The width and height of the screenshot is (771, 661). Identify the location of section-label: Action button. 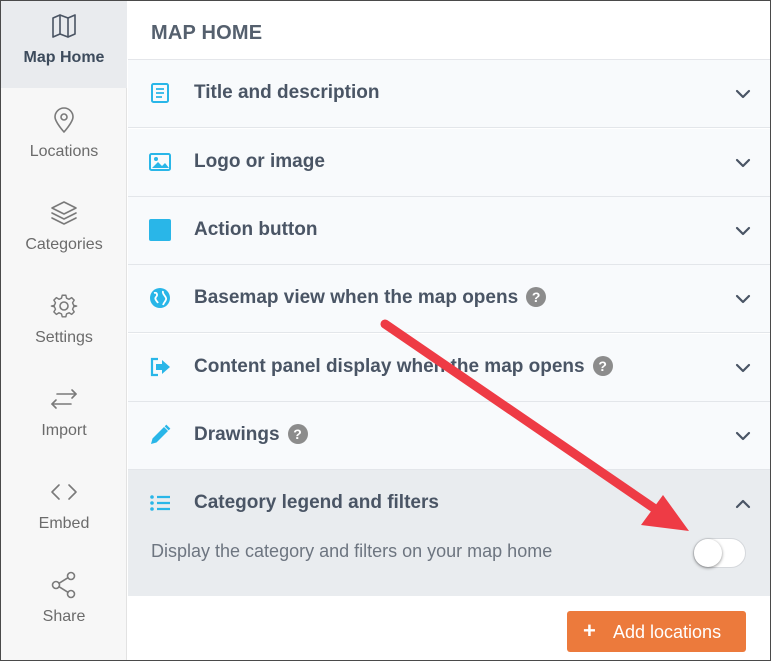
(256, 229).